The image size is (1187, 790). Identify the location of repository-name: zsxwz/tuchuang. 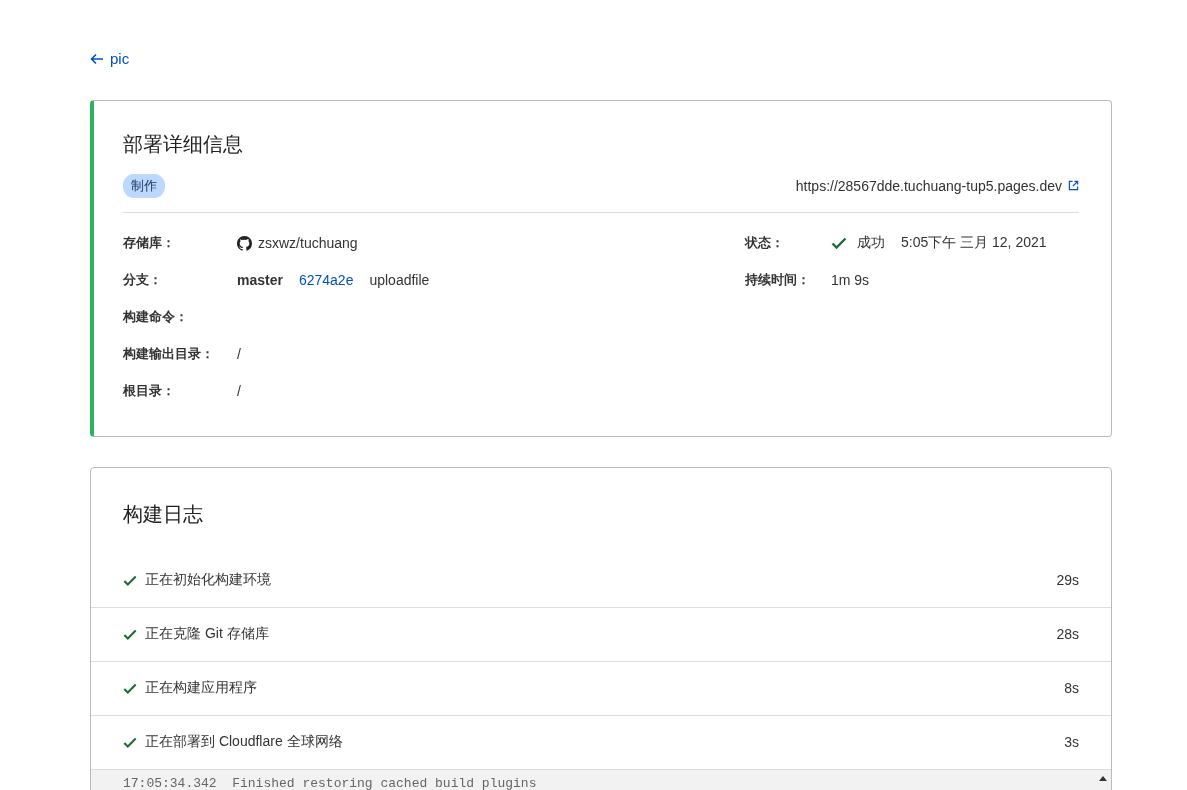
(308, 243).